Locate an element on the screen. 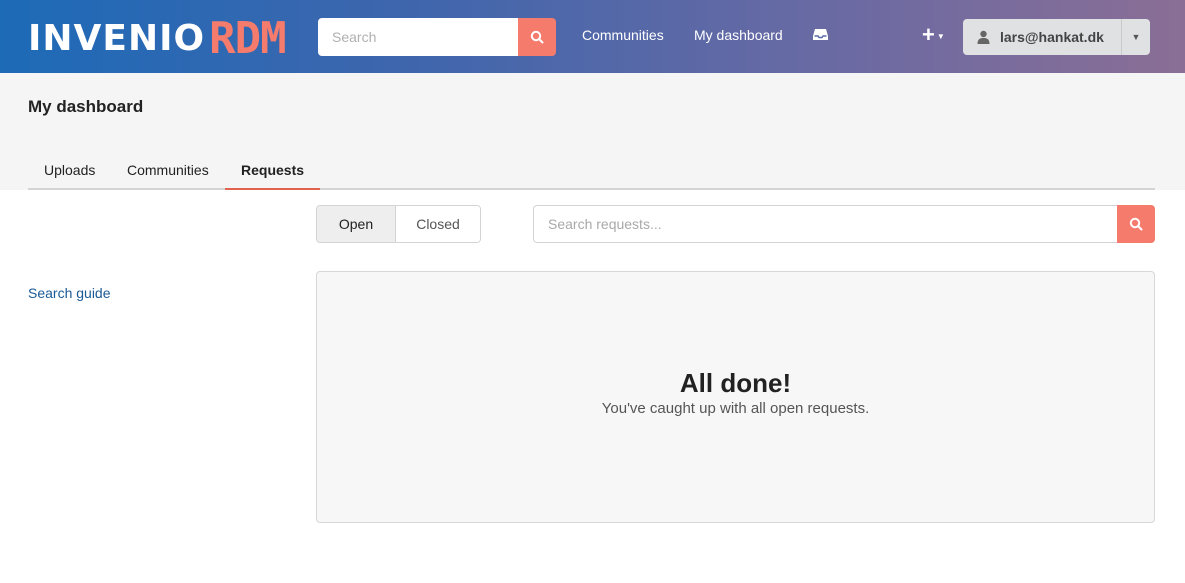  inbox-button is located at coordinates (820, 37).